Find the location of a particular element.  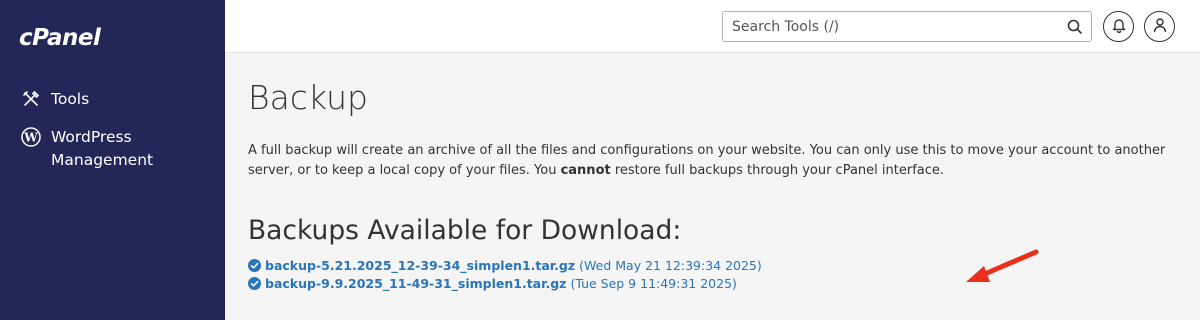

search-input is located at coordinates (893, 26).